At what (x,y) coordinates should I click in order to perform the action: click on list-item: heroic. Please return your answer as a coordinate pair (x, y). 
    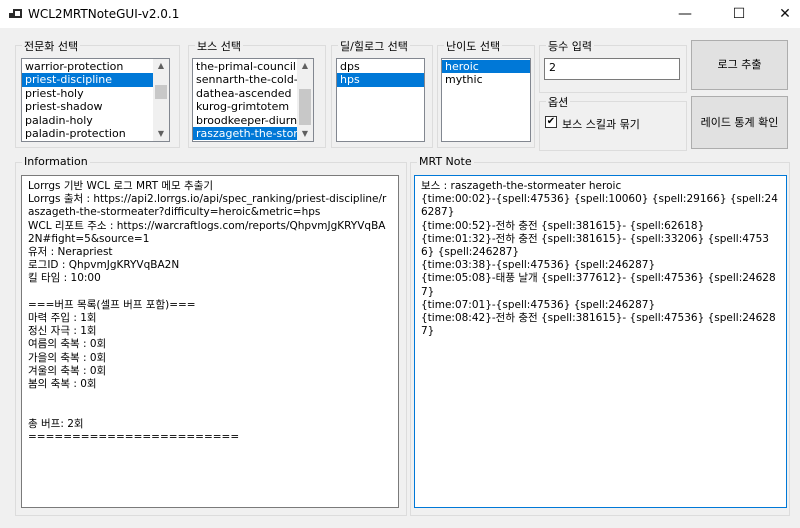
    Looking at the image, I should click on (486, 67).